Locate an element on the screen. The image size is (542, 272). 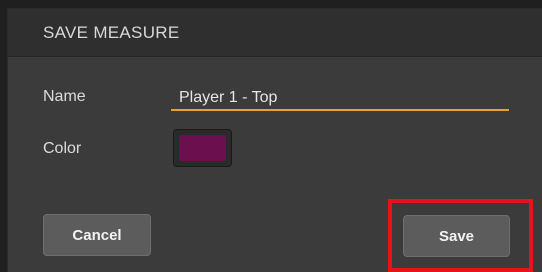
dialog-title: SAVE MEASURE is located at coordinates (111, 32).